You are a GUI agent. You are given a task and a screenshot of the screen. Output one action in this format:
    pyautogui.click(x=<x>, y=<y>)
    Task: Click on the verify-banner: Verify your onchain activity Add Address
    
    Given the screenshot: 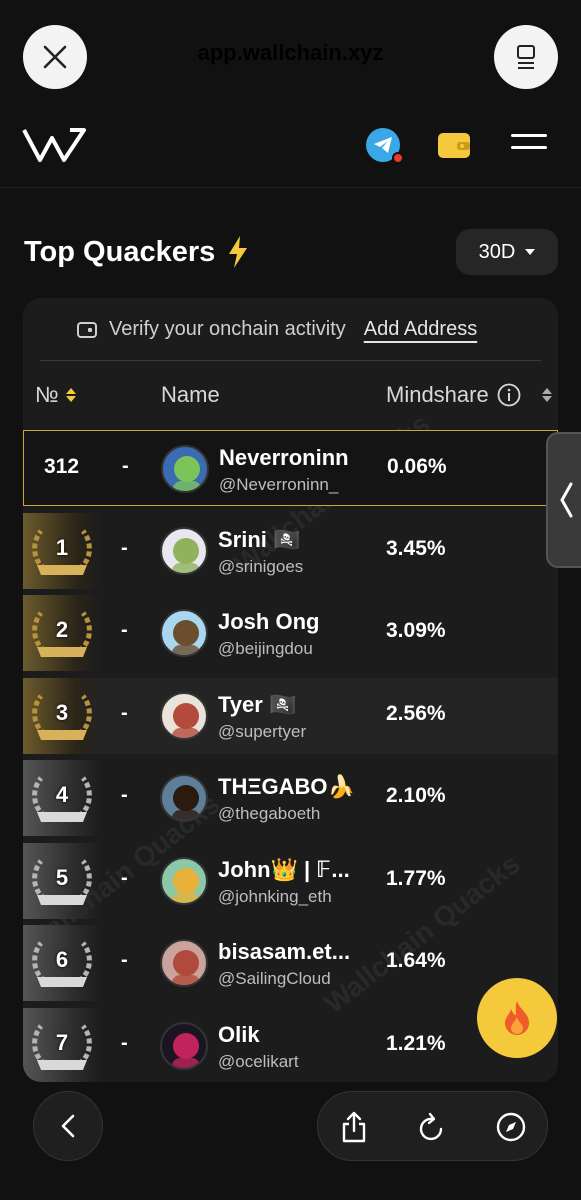 What is the action you would take?
    pyautogui.click(x=277, y=329)
    